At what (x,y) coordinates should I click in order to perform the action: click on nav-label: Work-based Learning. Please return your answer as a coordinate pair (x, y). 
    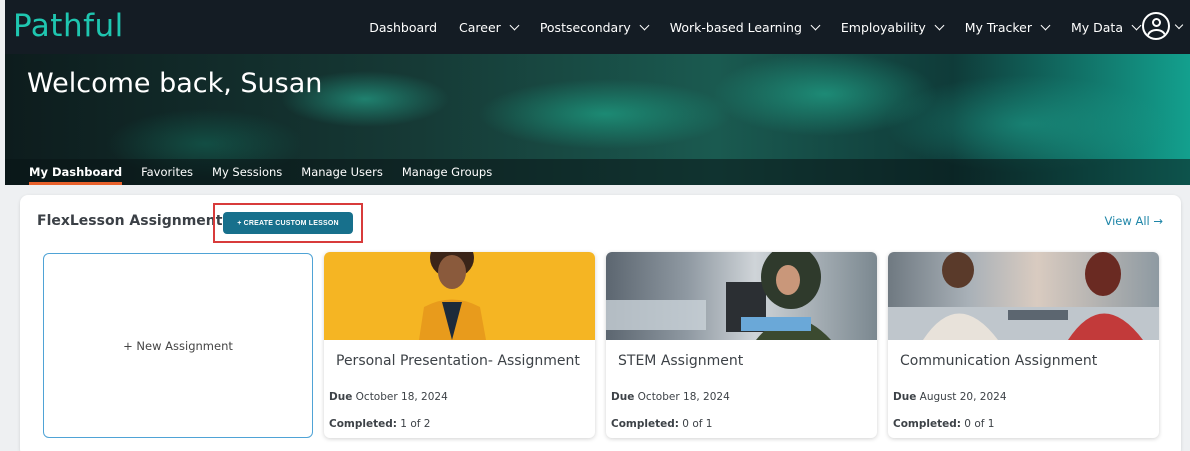
    Looking at the image, I should click on (735, 27).